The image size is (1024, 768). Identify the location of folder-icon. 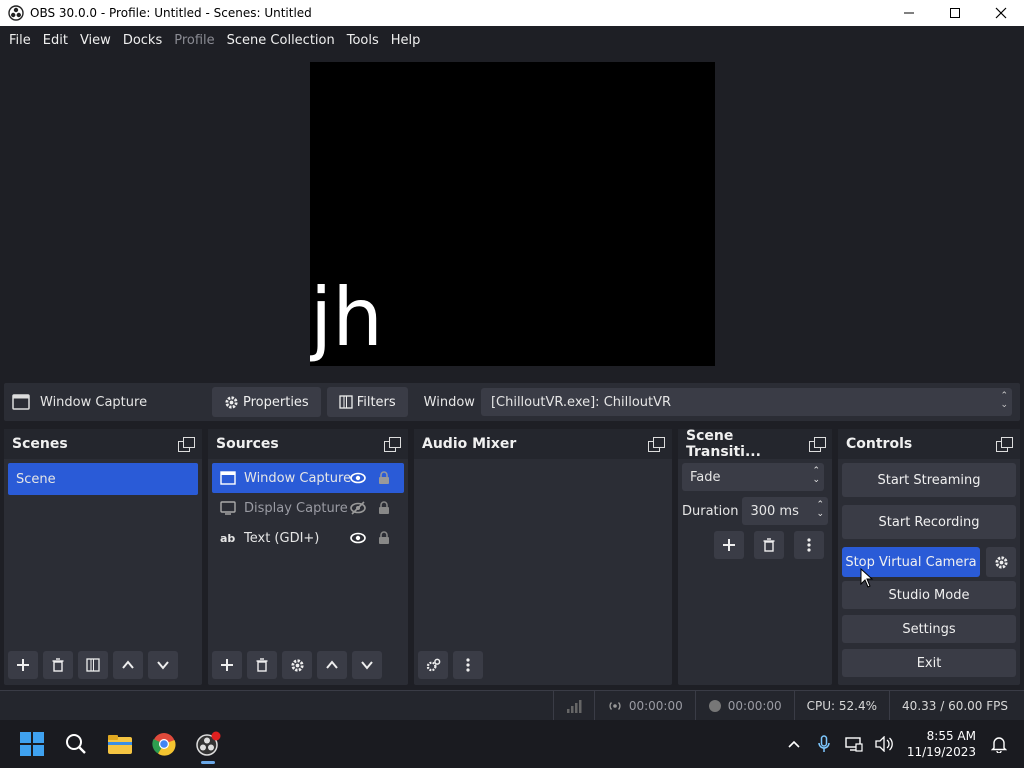
(120, 744).